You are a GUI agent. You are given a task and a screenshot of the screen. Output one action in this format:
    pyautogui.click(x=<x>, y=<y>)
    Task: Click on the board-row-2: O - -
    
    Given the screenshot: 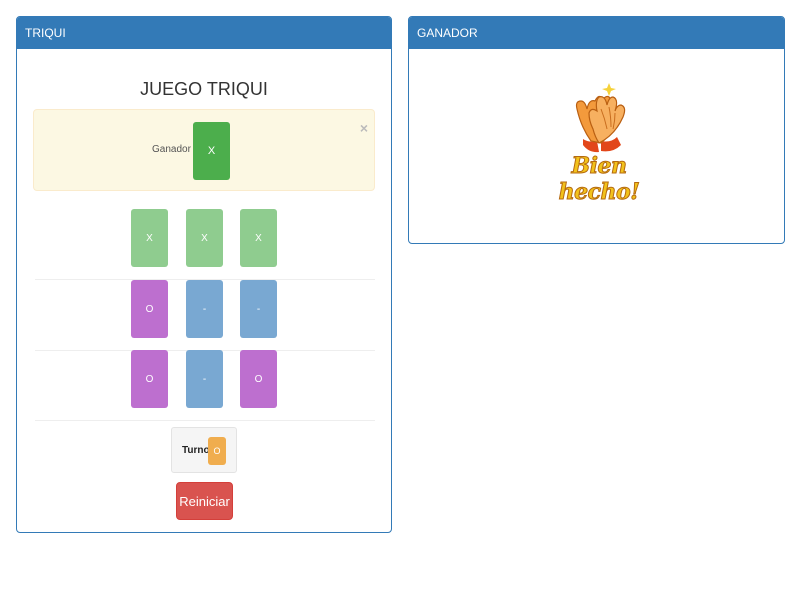 What is the action you would take?
    pyautogui.click(x=205, y=315)
    